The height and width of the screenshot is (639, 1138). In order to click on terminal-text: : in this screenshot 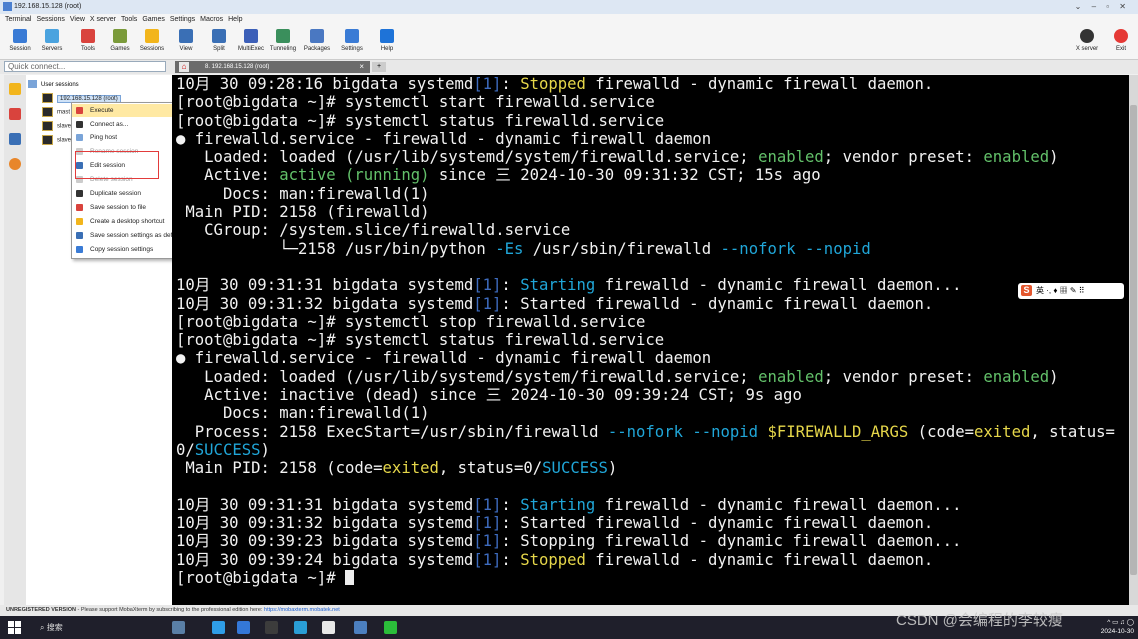, I will do `click(511, 84)`.